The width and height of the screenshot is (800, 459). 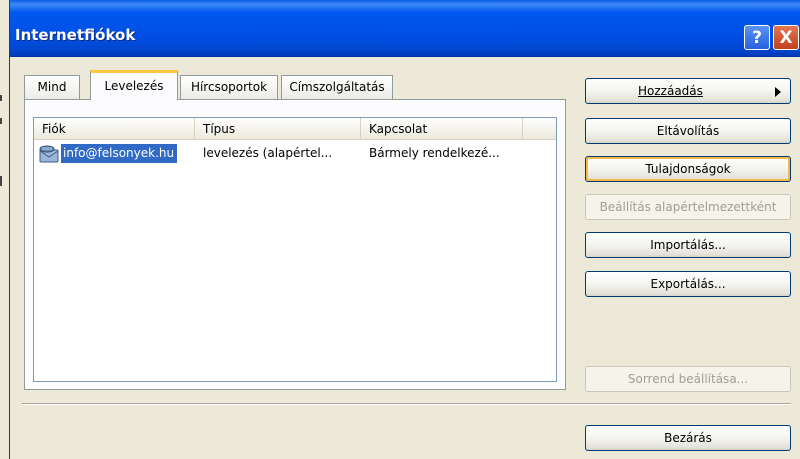 I want to click on title-bar: Internetfiókok ? X, so click(x=405, y=28).